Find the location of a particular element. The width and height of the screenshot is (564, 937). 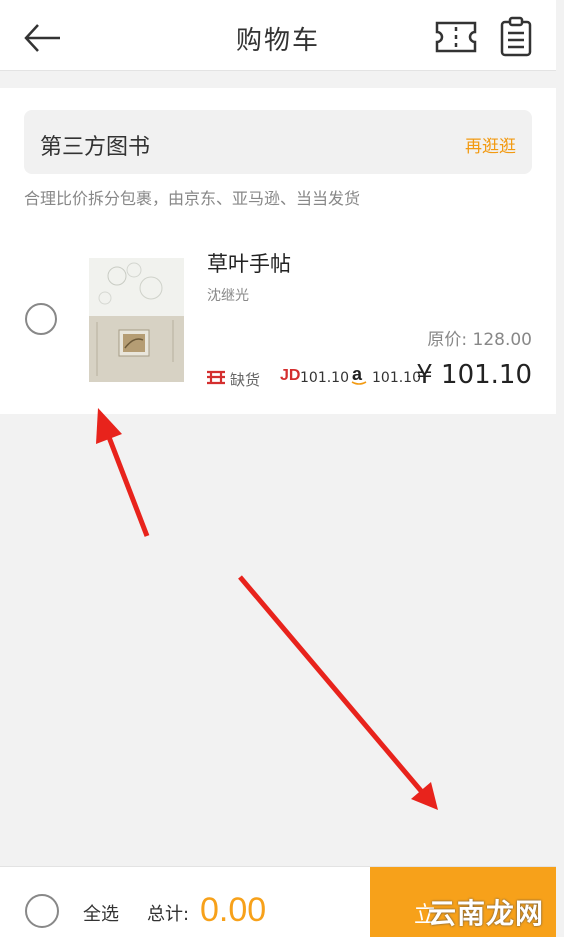

book-title: 草叶手帖 is located at coordinates (249, 263).